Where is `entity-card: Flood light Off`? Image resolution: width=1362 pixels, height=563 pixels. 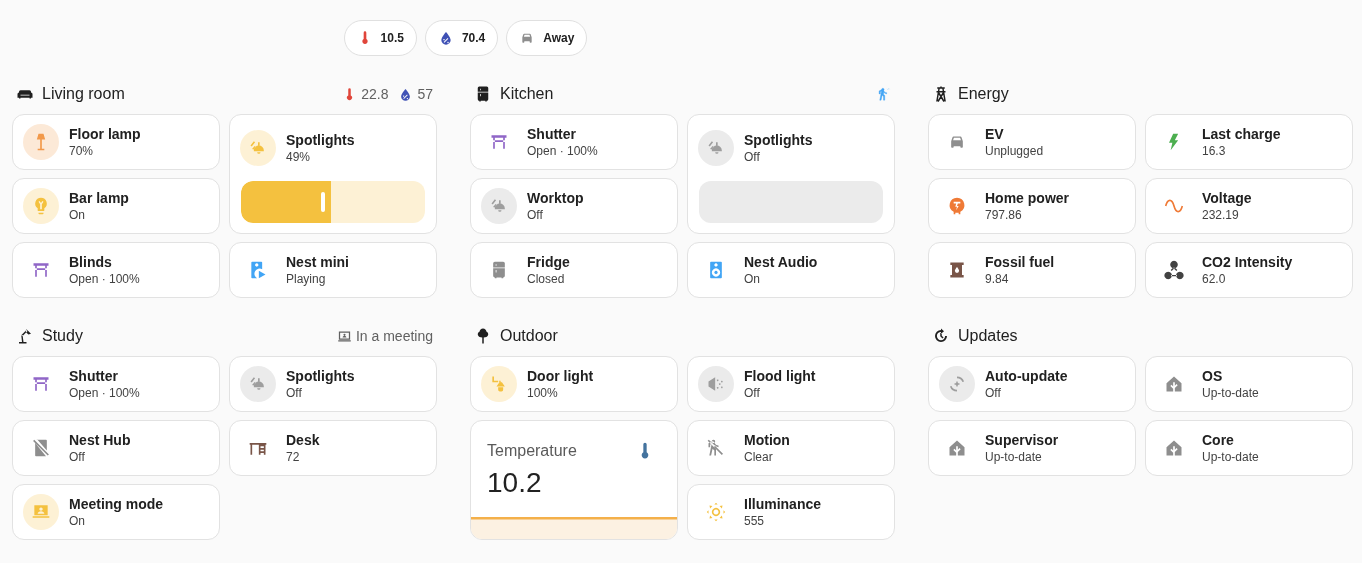 entity-card: Flood light Off is located at coordinates (791, 384).